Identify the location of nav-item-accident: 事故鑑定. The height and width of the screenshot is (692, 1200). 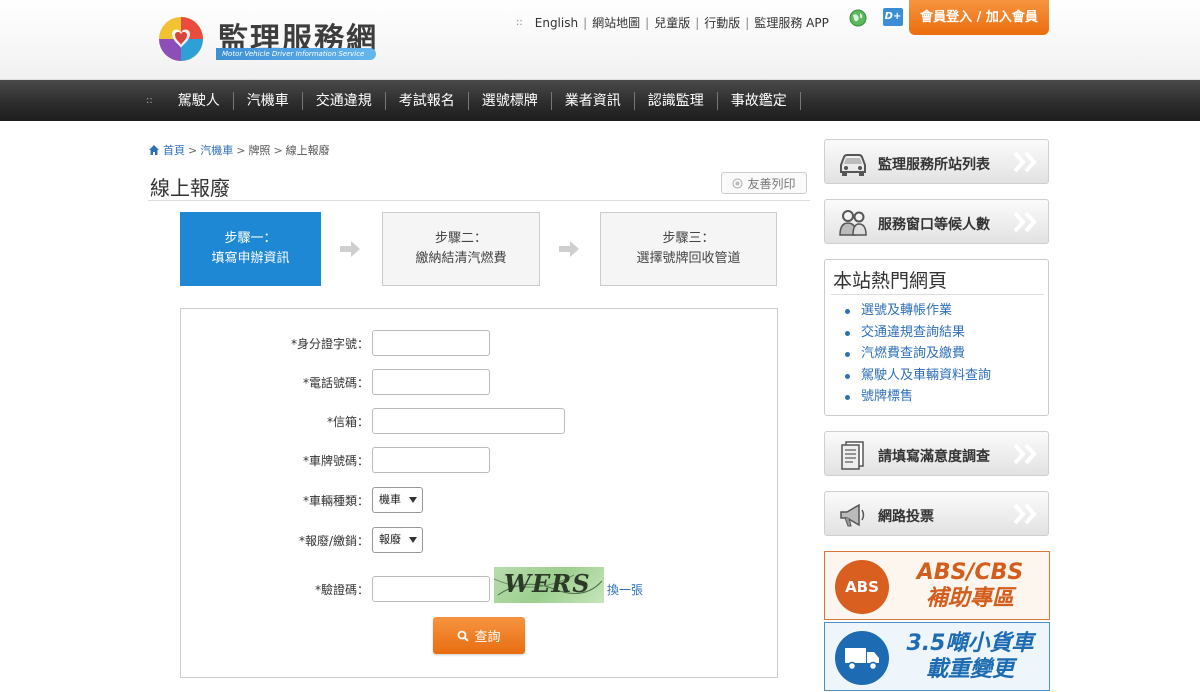
(759, 100).